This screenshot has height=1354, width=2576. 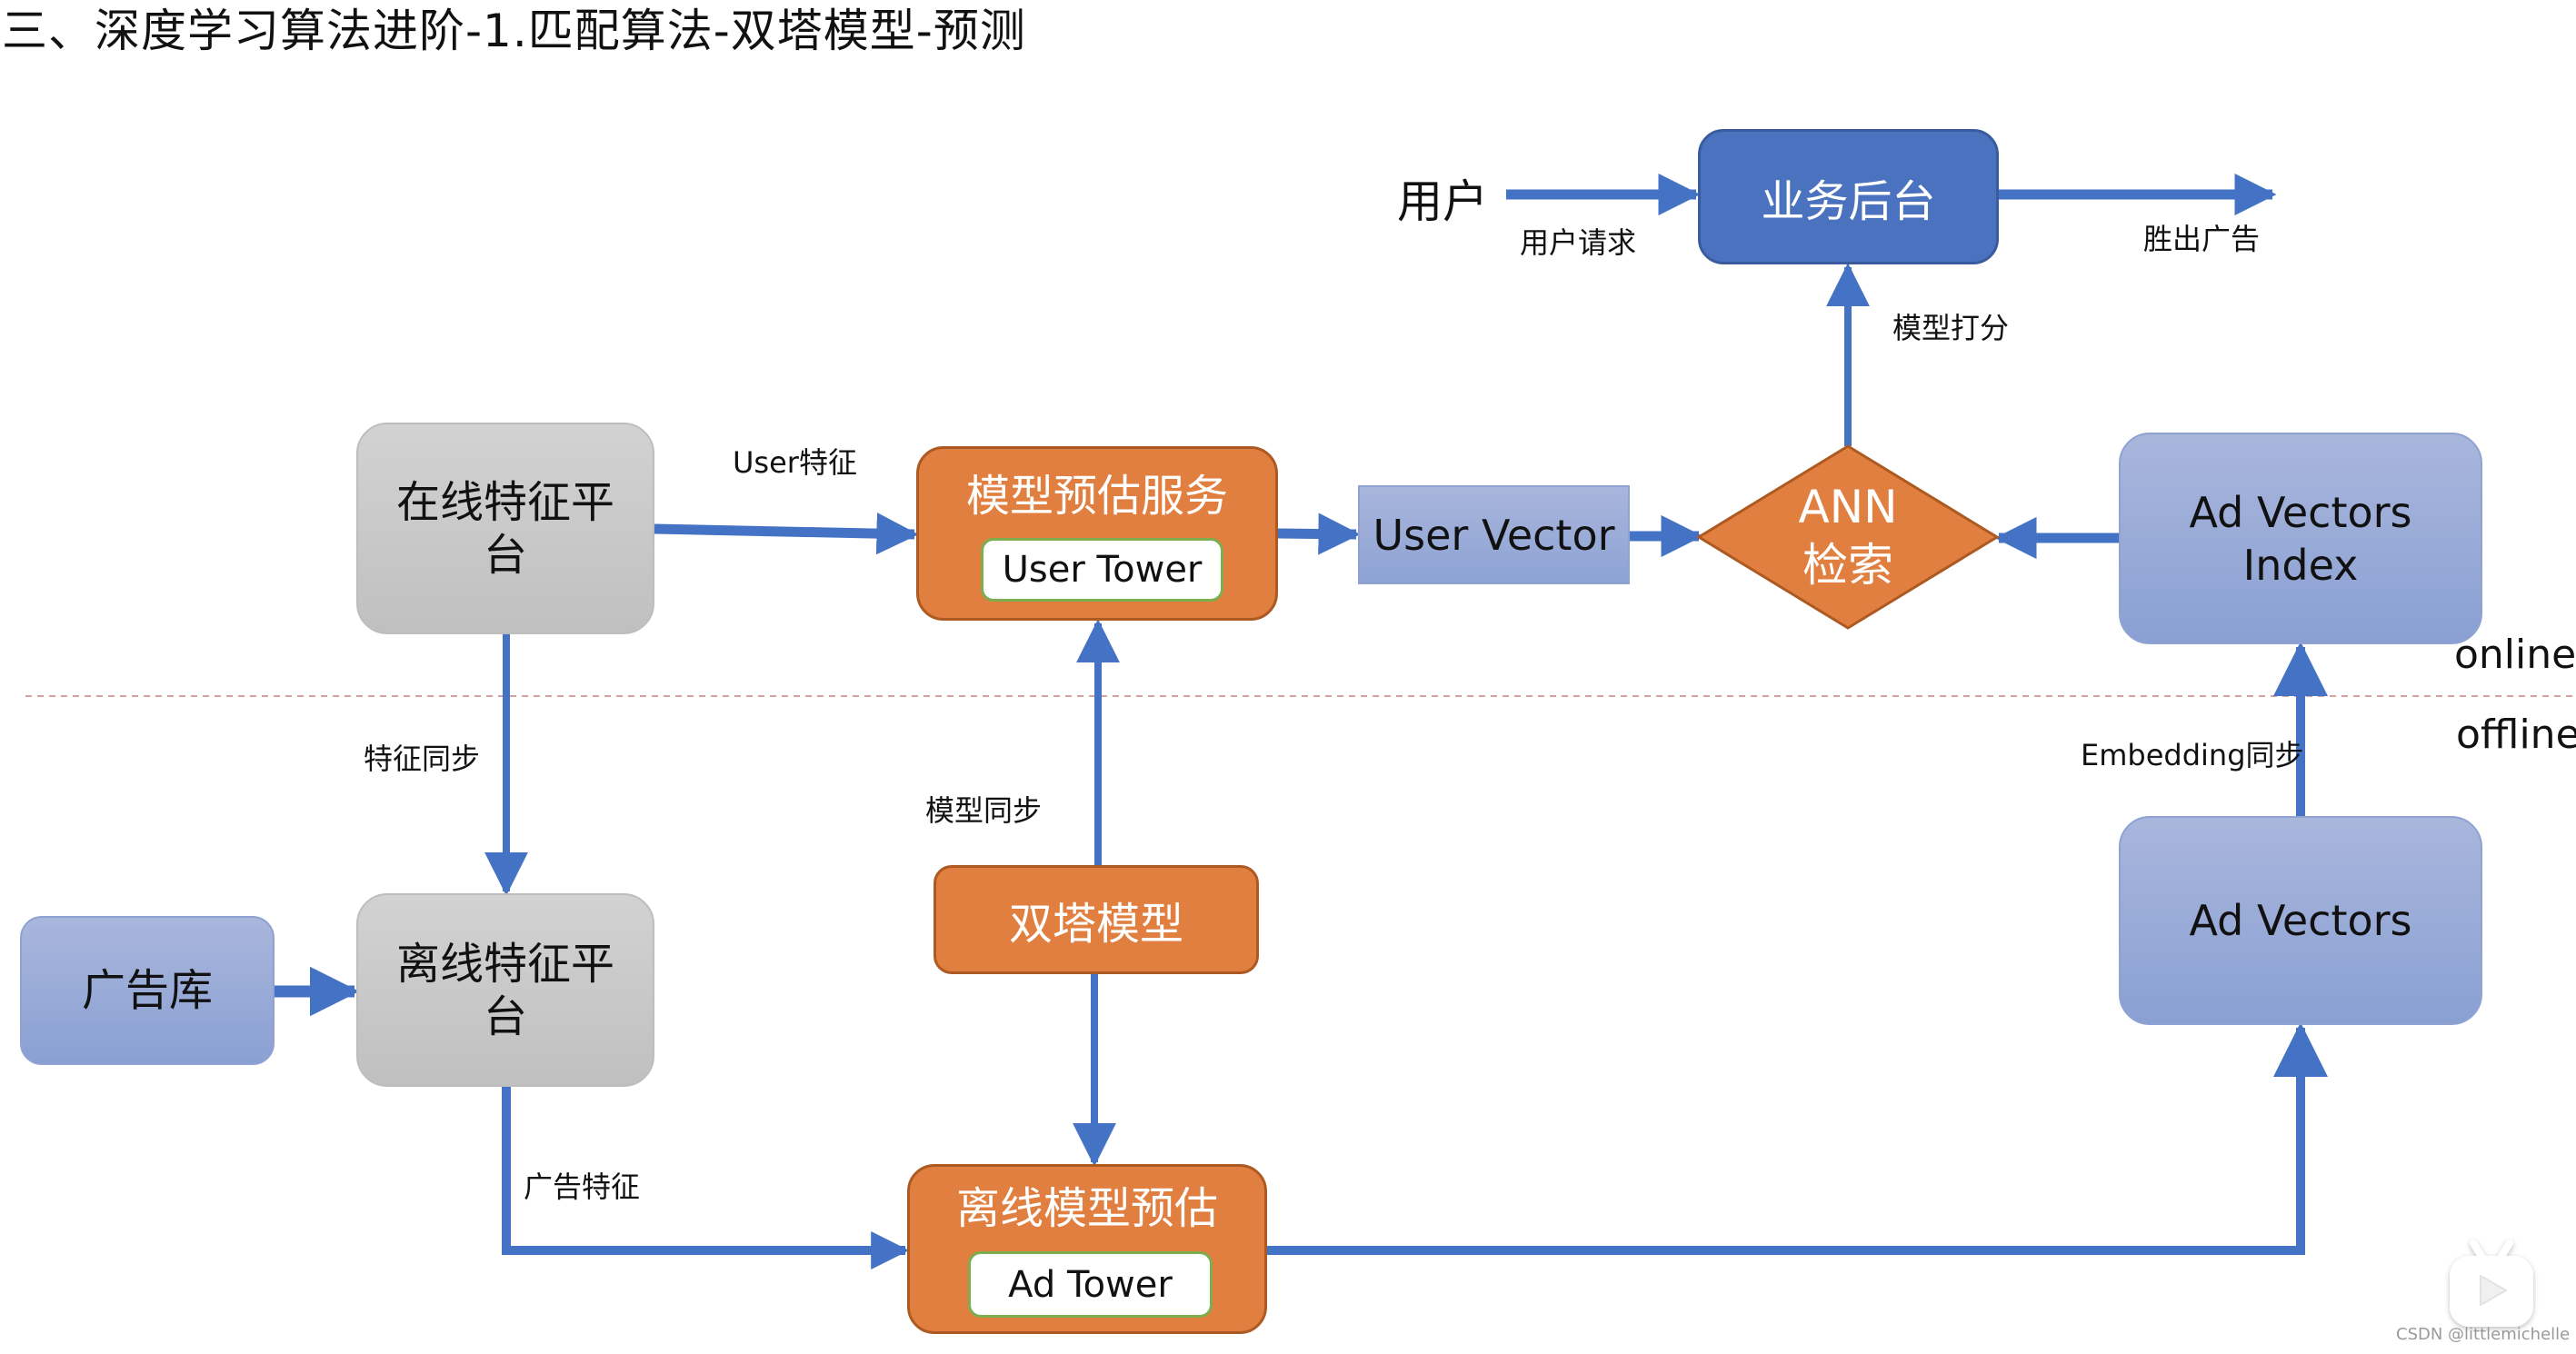 What do you see at coordinates (1087, 1249) in the screenshot?
I see `offline-model-prediction-node: 离线模型预估 Ad Tower` at bounding box center [1087, 1249].